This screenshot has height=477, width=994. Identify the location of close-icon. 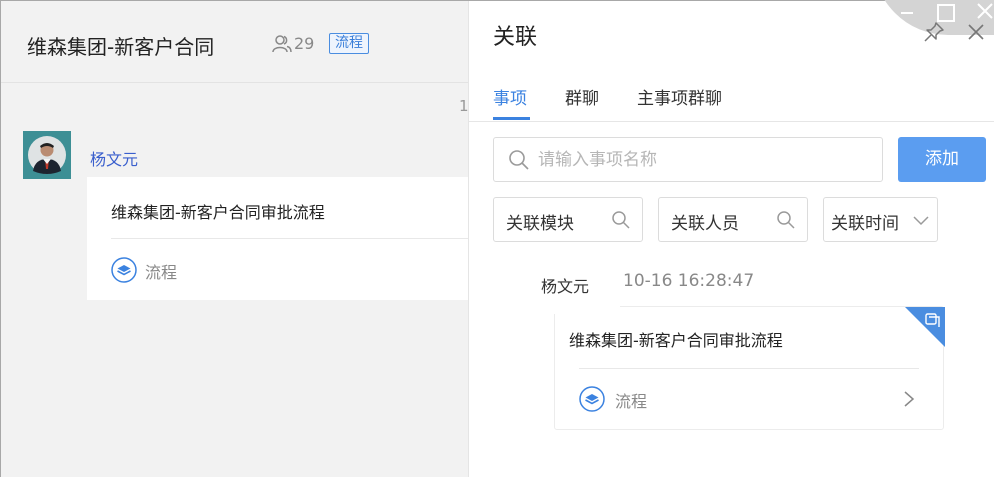
(976, 32).